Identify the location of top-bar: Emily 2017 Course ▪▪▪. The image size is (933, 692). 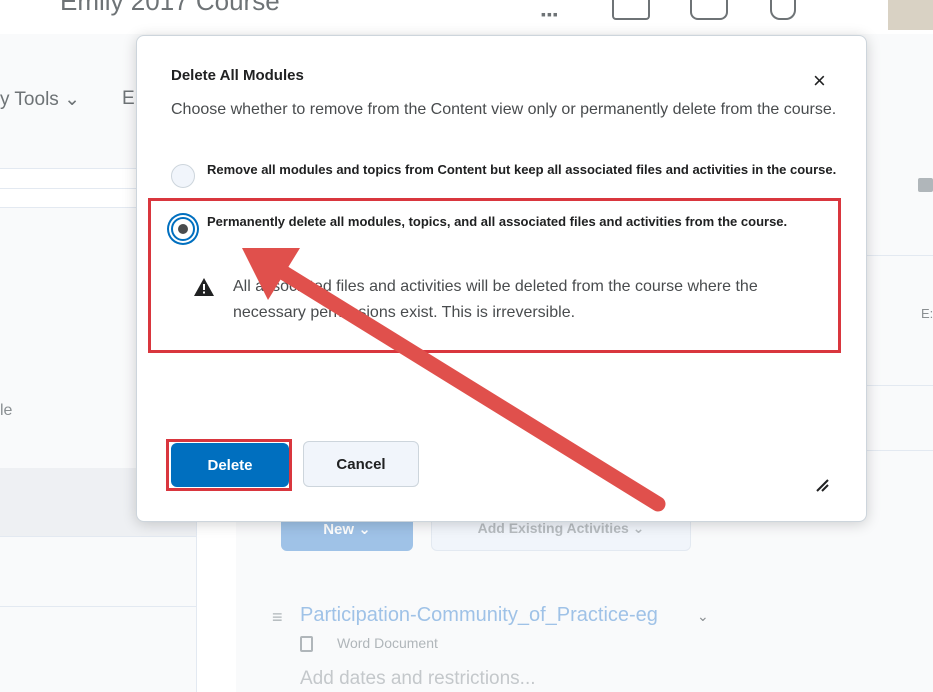
(466, 17).